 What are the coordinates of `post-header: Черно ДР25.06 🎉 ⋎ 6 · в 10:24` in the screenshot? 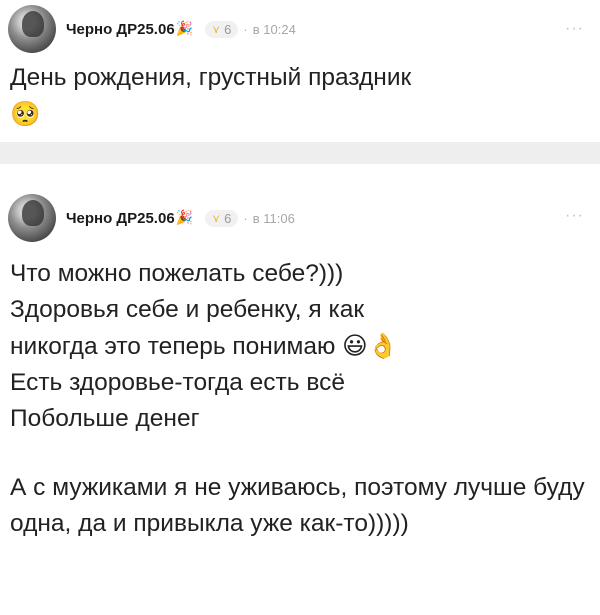 It's located at (152, 29).